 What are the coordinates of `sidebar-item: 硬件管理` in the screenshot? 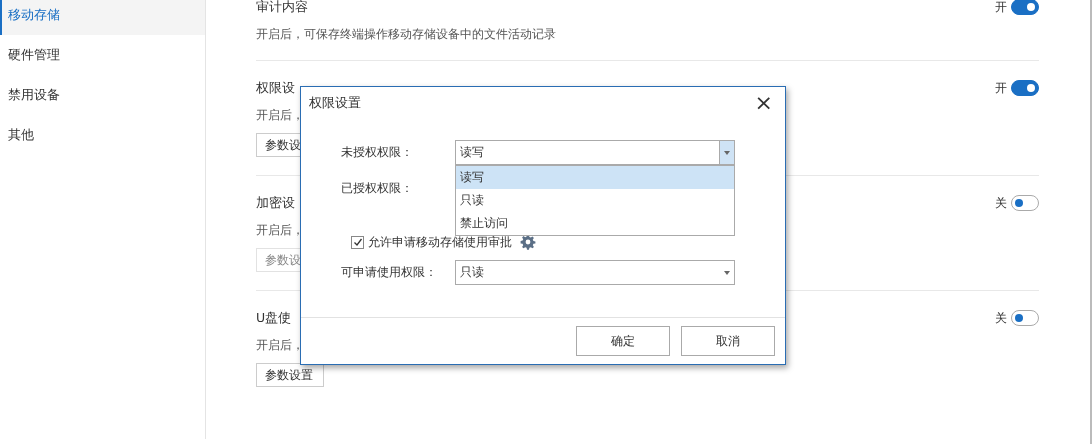 It's located at (102, 55).